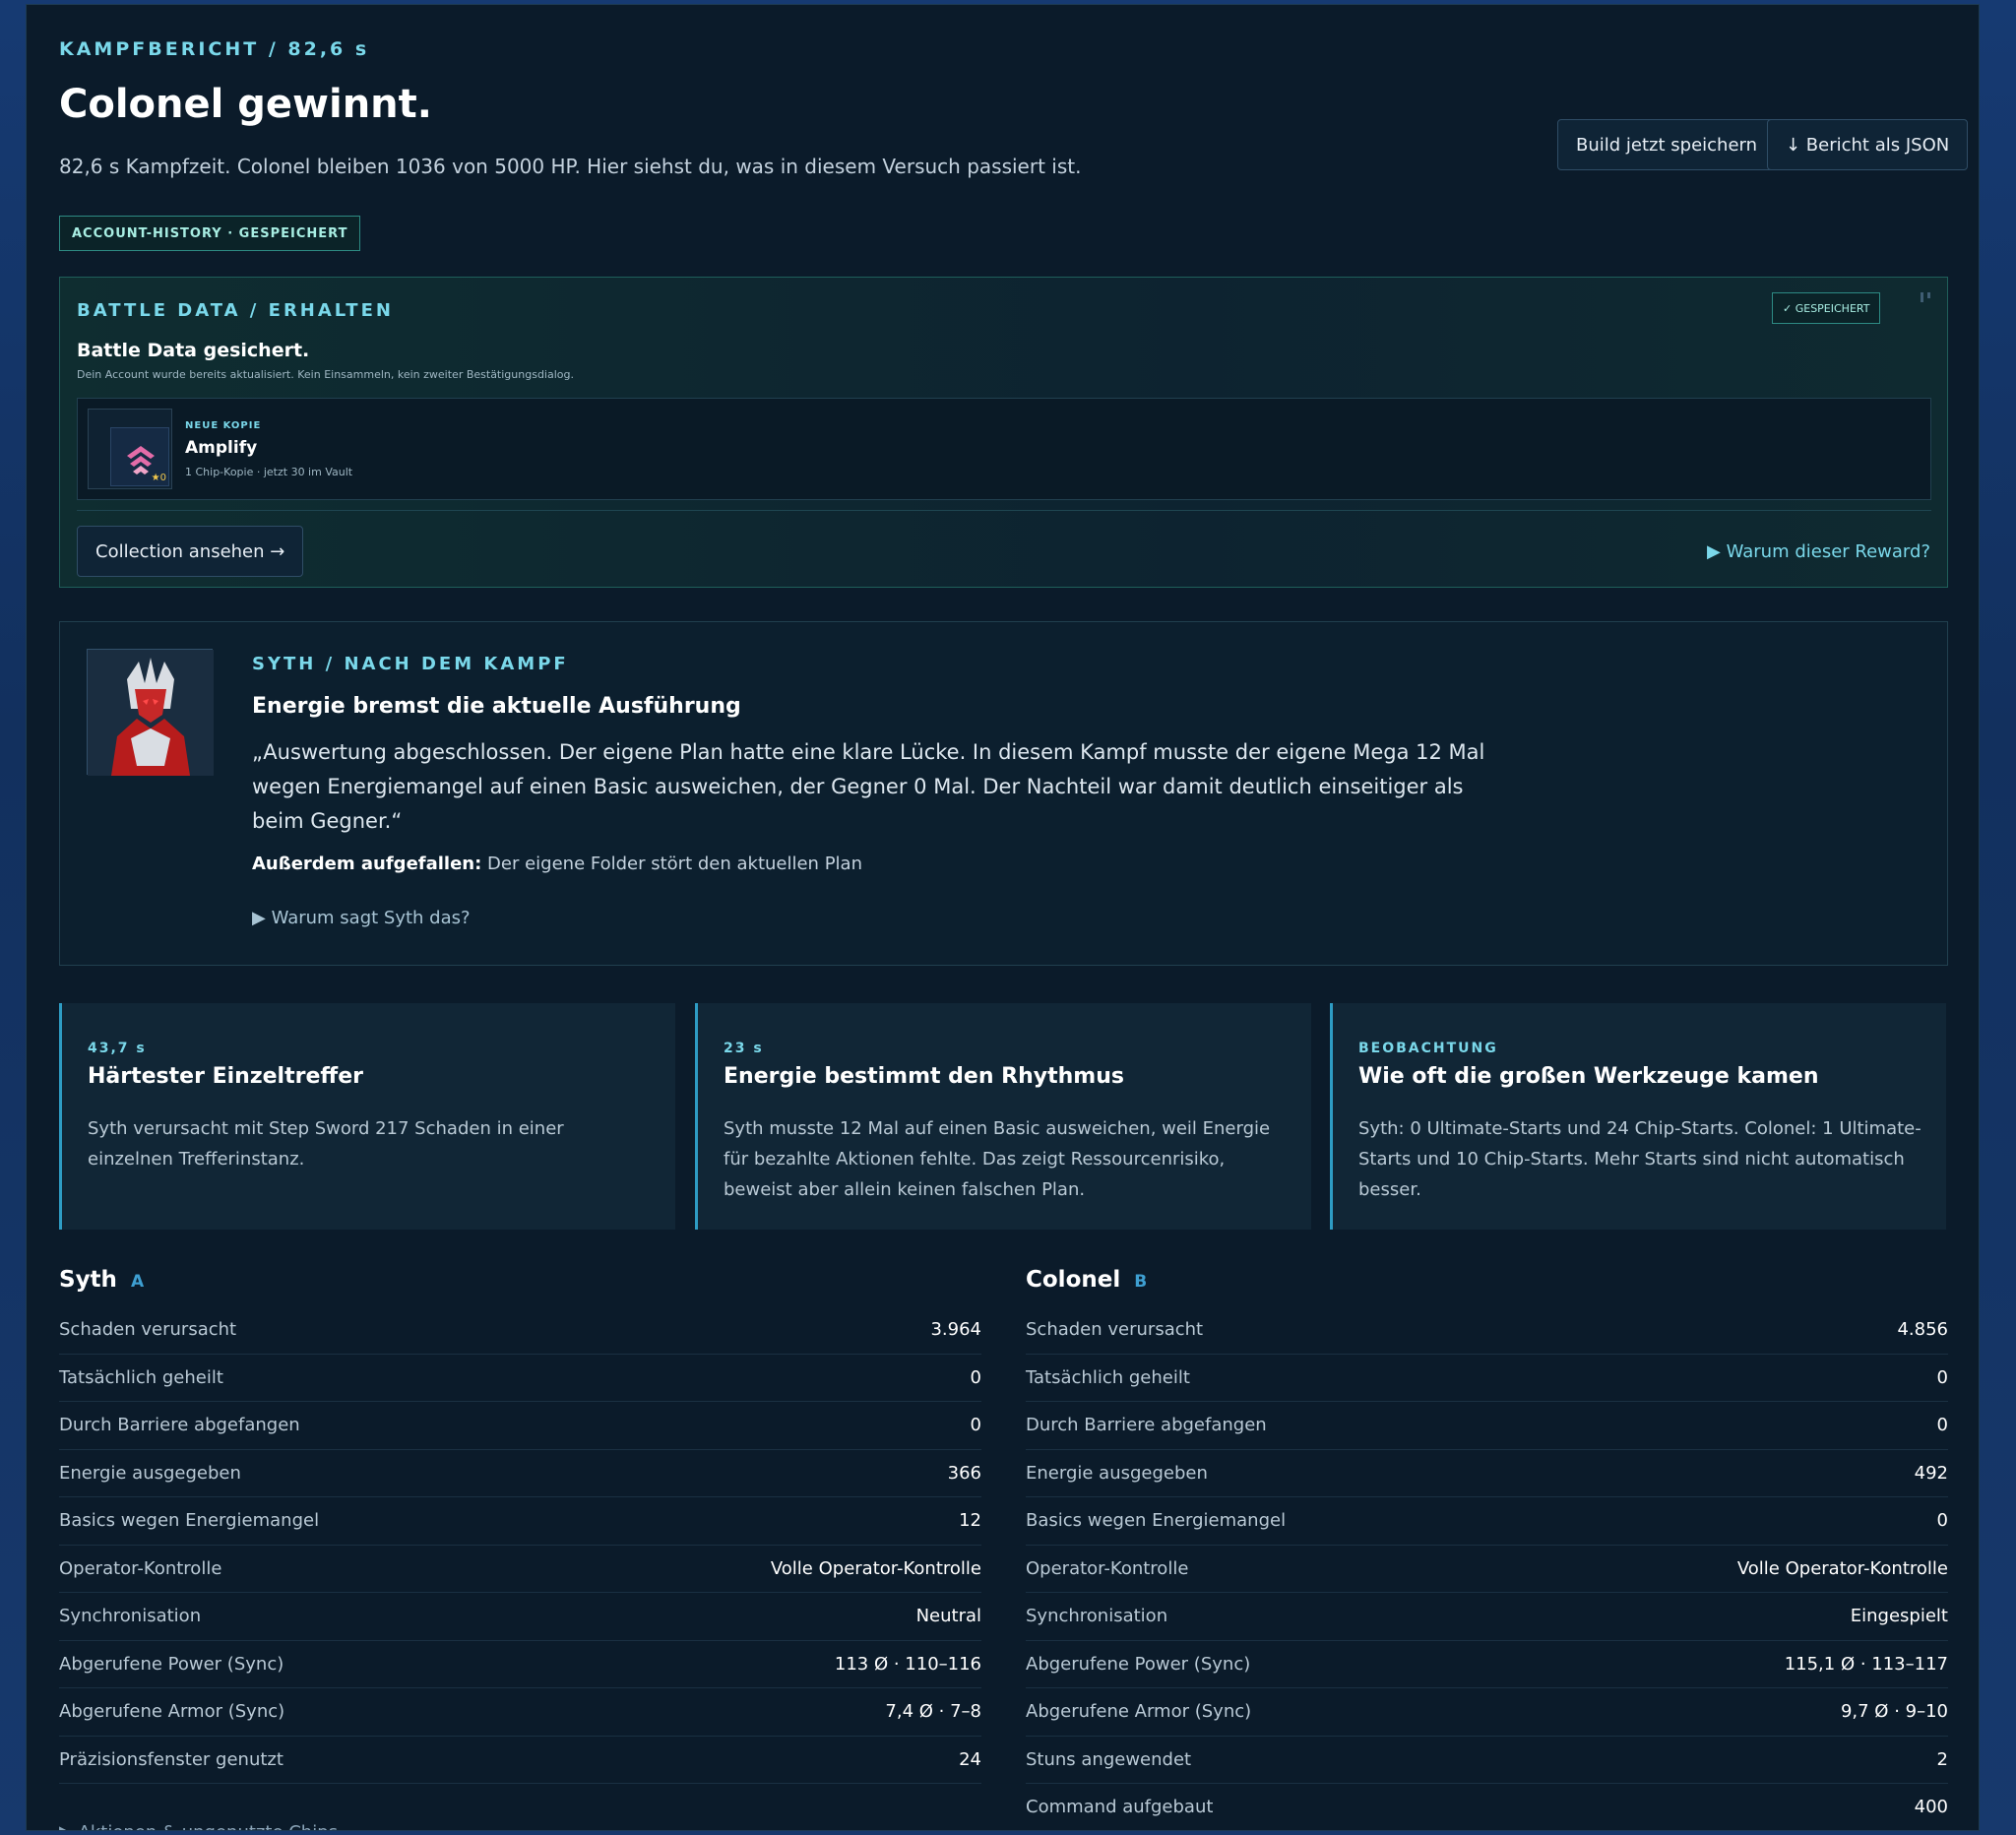 The height and width of the screenshot is (1835, 2016). Describe the element at coordinates (367, 864) in the screenshot. I see `syth-also-label: Außerdem aufgefallen:` at that location.